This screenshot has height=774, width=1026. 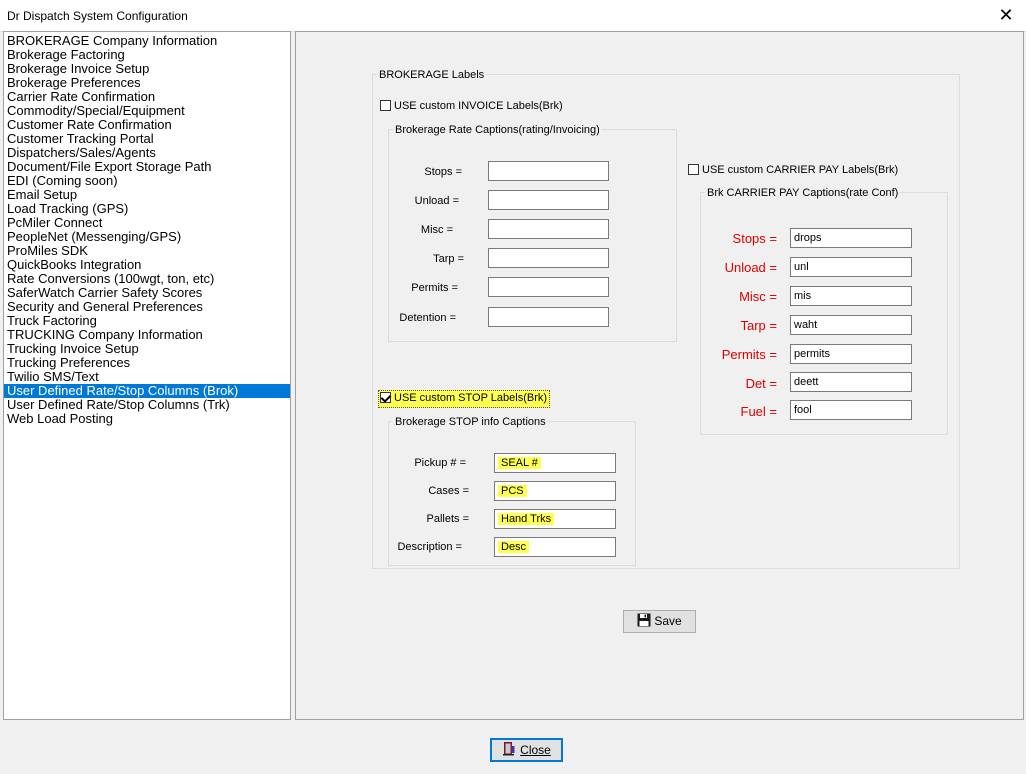 What do you see at coordinates (851, 354) in the screenshot?
I see `carrier-permits-input: permits` at bounding box center [851, 354].